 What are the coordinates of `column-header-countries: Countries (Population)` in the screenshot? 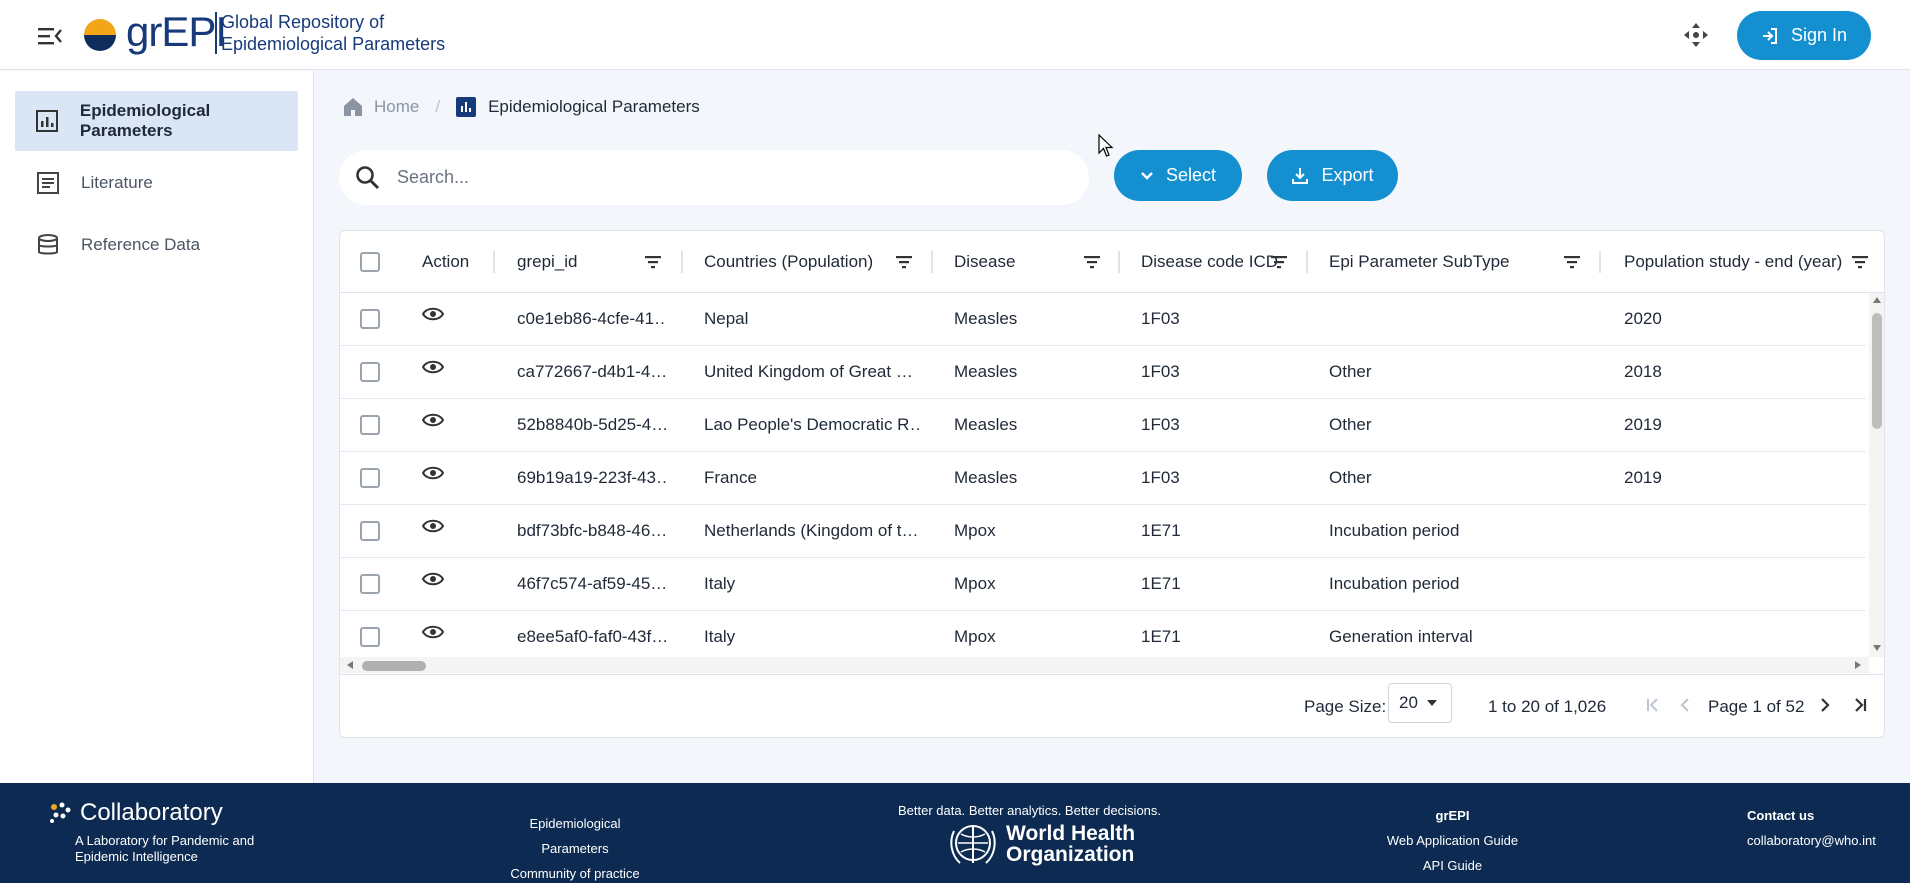 It's located at (788, 262).